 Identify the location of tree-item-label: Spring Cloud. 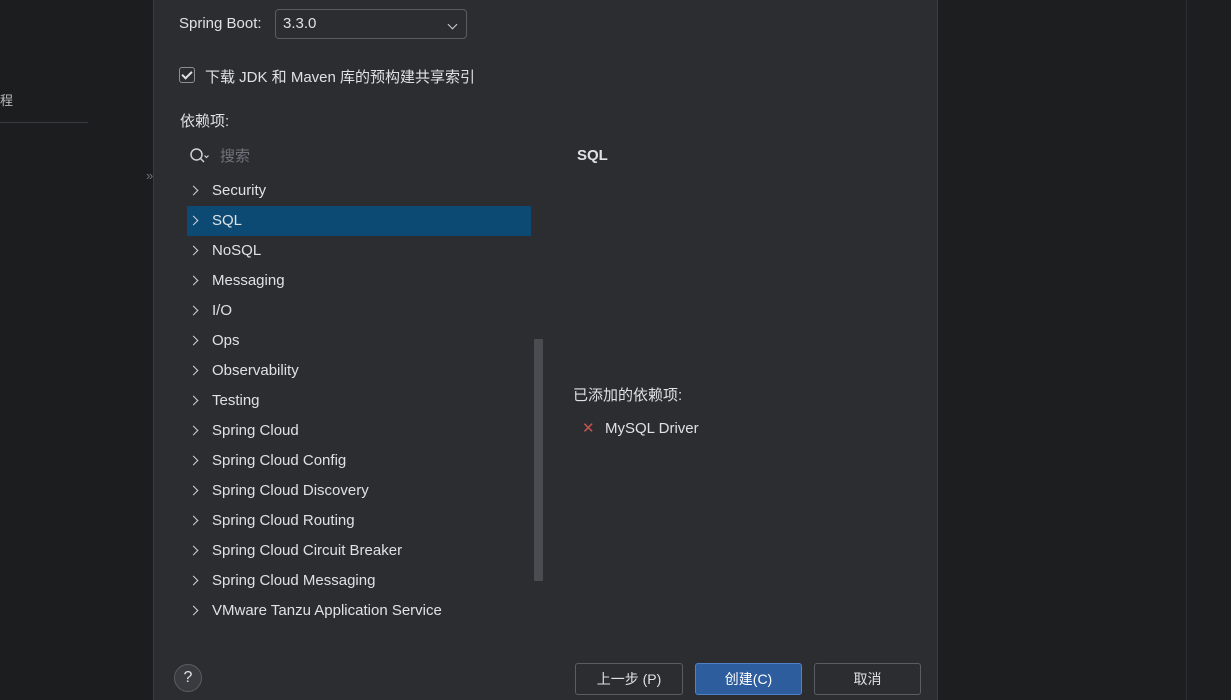
(255, 430).